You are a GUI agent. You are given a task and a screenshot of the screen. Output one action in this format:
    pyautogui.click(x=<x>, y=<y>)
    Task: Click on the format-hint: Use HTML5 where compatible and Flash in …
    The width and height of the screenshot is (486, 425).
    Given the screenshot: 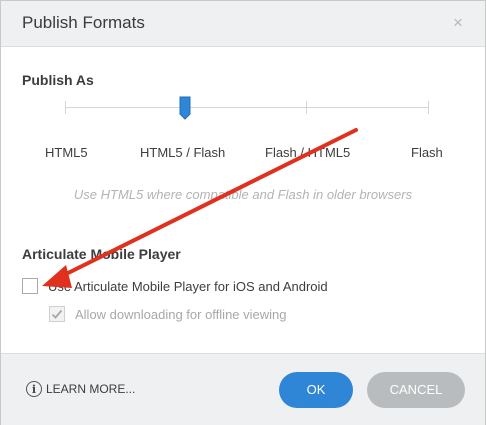 What is the action you would take?
    pyautogui.click(x=243, y=194)
    